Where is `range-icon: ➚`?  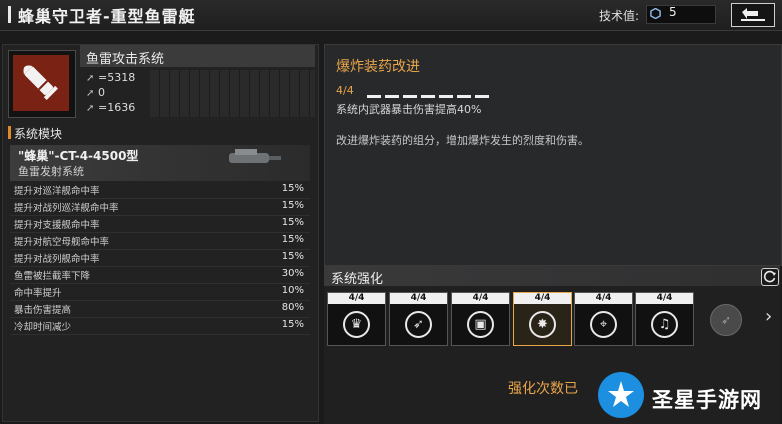
range-icon: ➚ is located at coordinates (90, 108).